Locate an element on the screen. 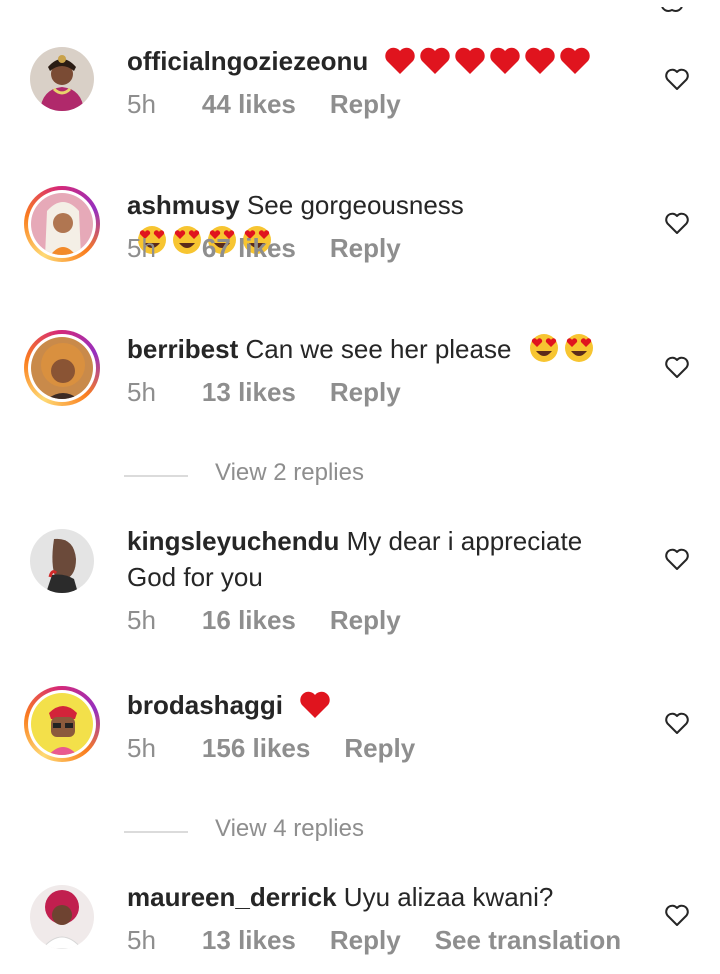 The width and height of the screenshot is (720, 974). comment-likes: 156 likes is located at coordinates (256, 748).